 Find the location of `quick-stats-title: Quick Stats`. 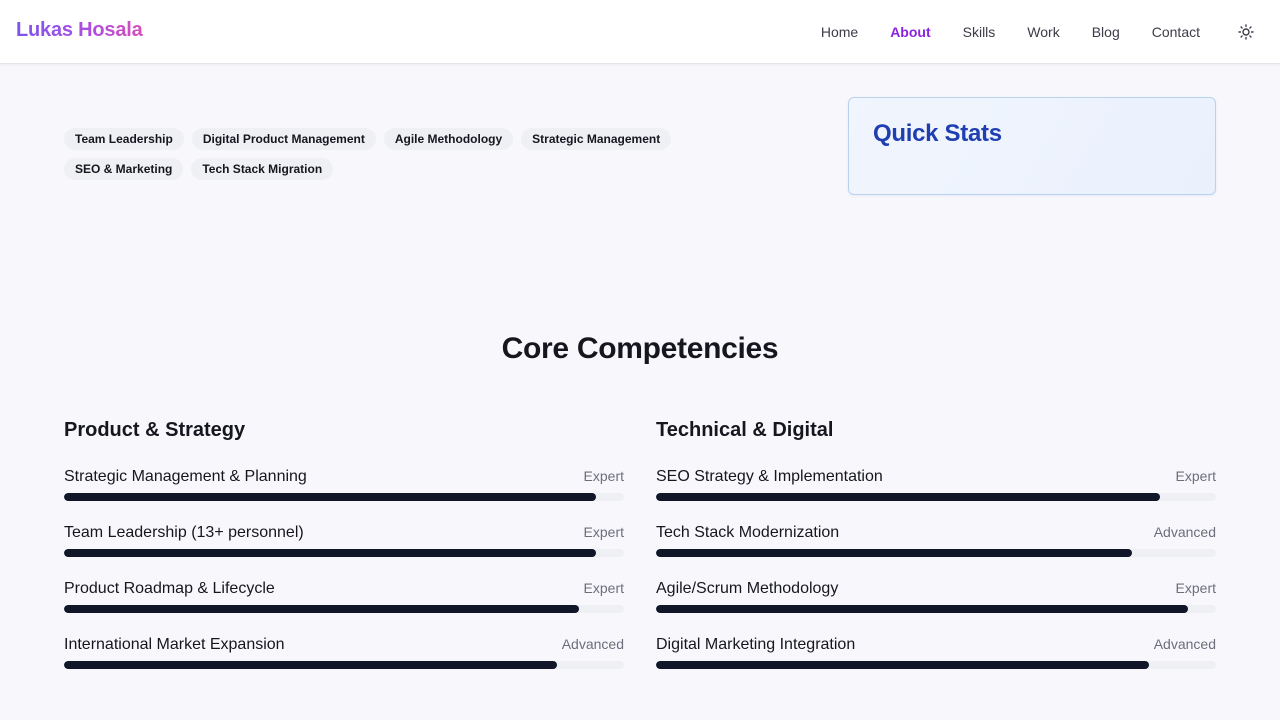

quick-stats-title: Quick Stats is located at coordinates (937, 133).